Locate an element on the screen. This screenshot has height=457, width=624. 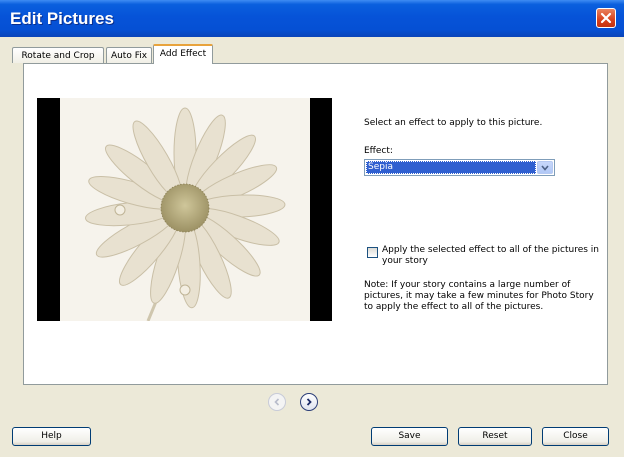
chevron-down-icon is located at coordinates (545, 168).